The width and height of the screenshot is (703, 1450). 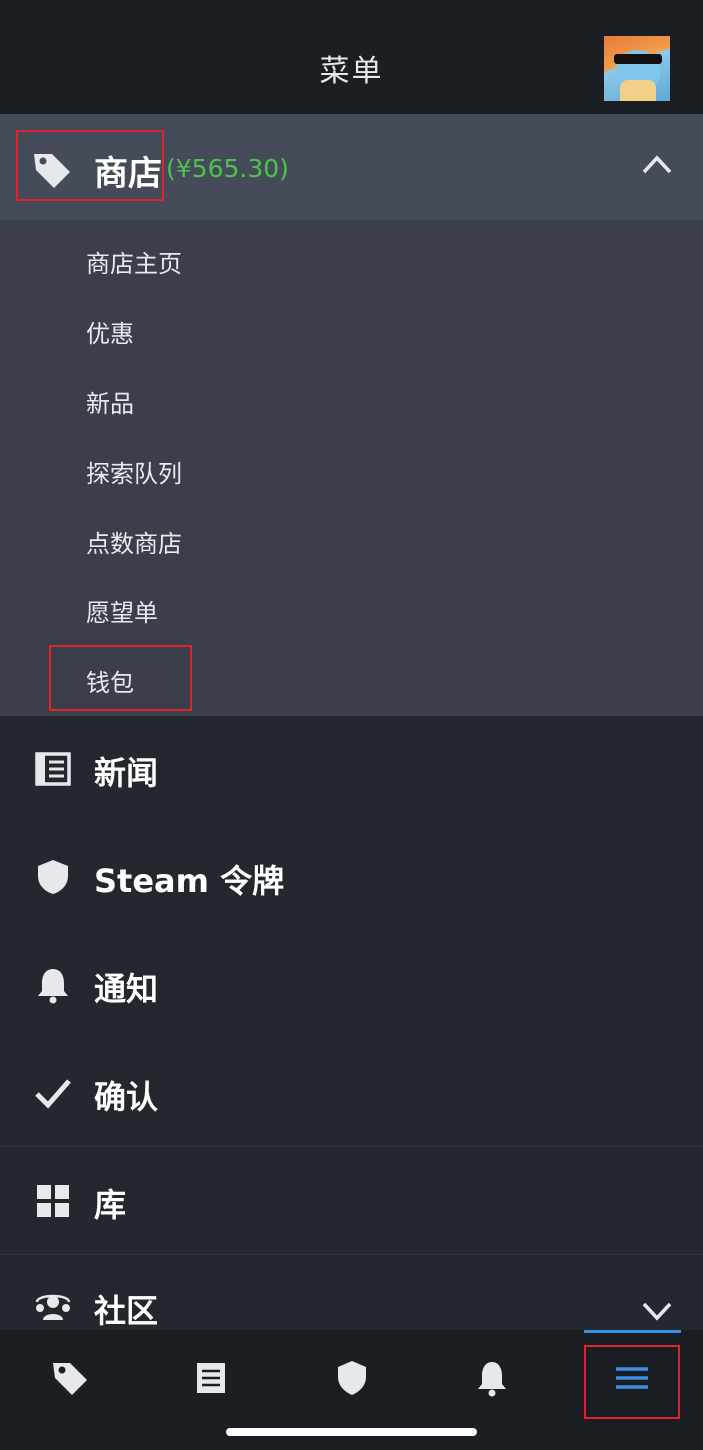 What do you see at coordinates (492, 1378) in the screenshot?
I see `tab-bell-icon` at bounding box center [492, 1378].